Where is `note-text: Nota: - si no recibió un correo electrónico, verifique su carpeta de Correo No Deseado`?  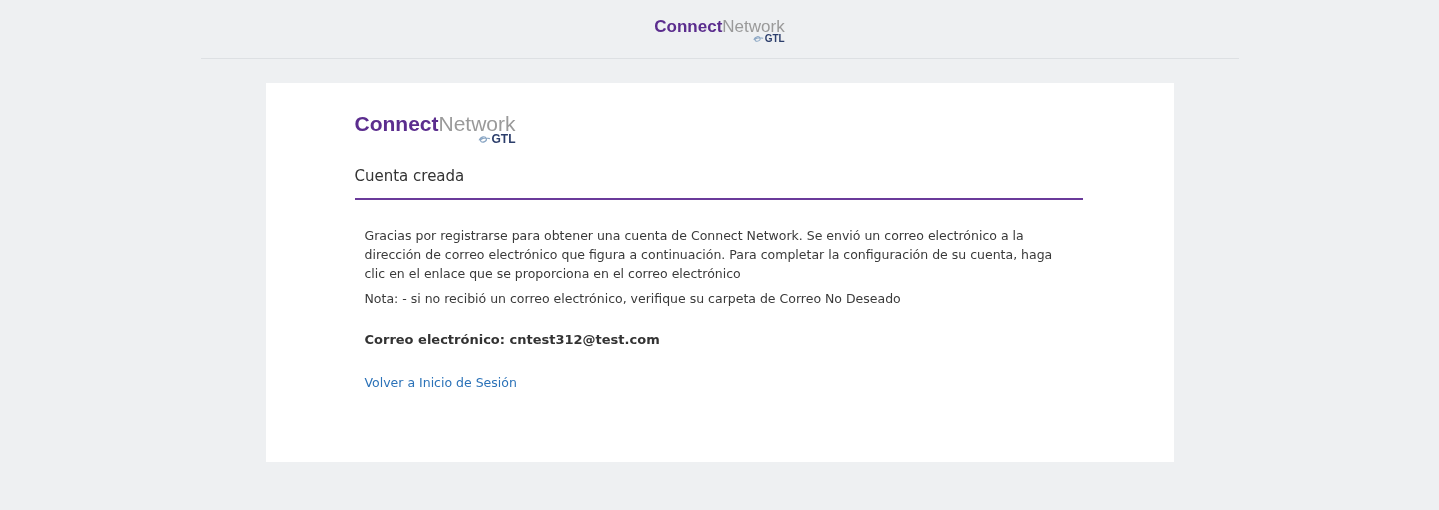 note-text: Nota: - si no recibió un correo electrónico, verifique su carpeta de Correo No Deseado is located at coordinates (632, 299).